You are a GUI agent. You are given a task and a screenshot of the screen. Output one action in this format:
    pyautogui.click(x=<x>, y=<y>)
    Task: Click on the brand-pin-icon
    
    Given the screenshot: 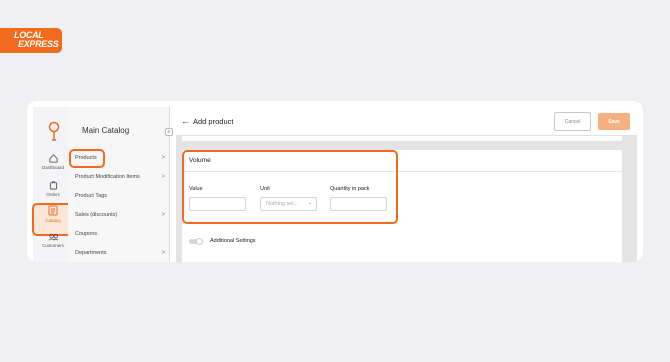 What is the action you would take?
    pyautogui.click(x=54, y=131)
    